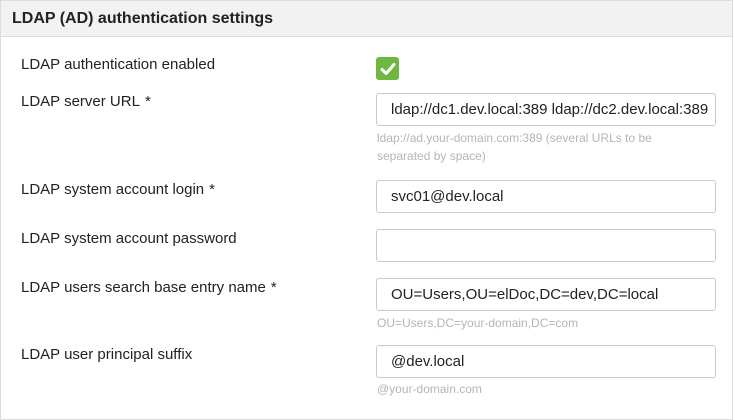 This screenshot has height=420, width=735. Describe the element at coordinates (546, 109) in the screenshot. I see `server-url-input` at that location.